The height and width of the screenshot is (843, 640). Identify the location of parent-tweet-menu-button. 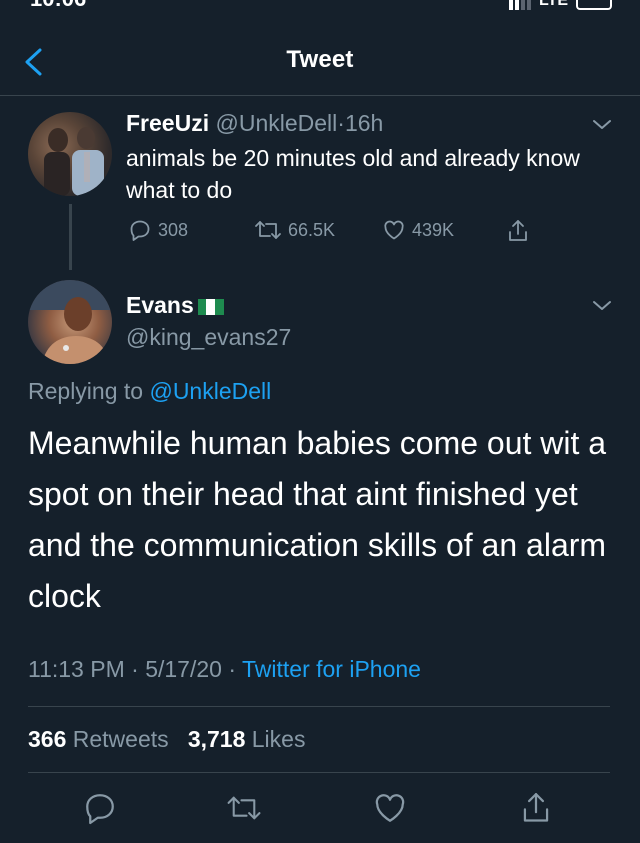
(602, 125).